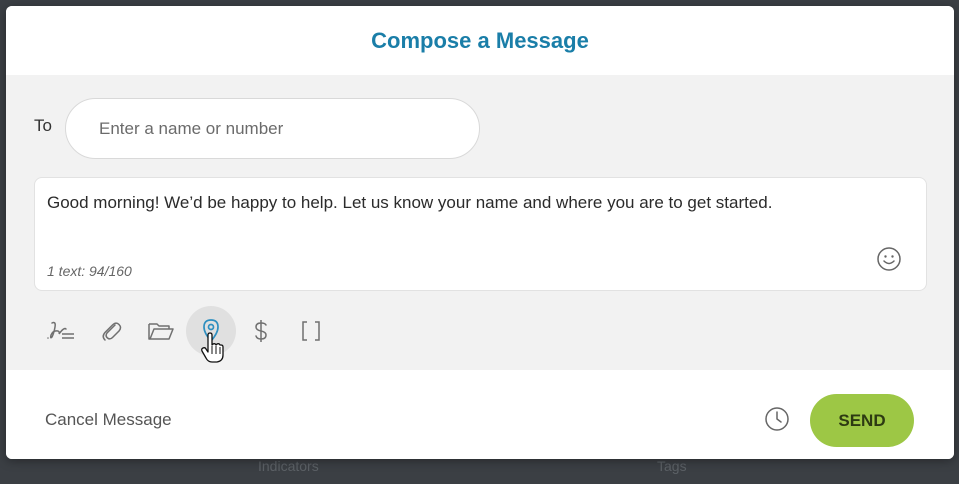  I want to click on to-label: To, so click(43, 125).